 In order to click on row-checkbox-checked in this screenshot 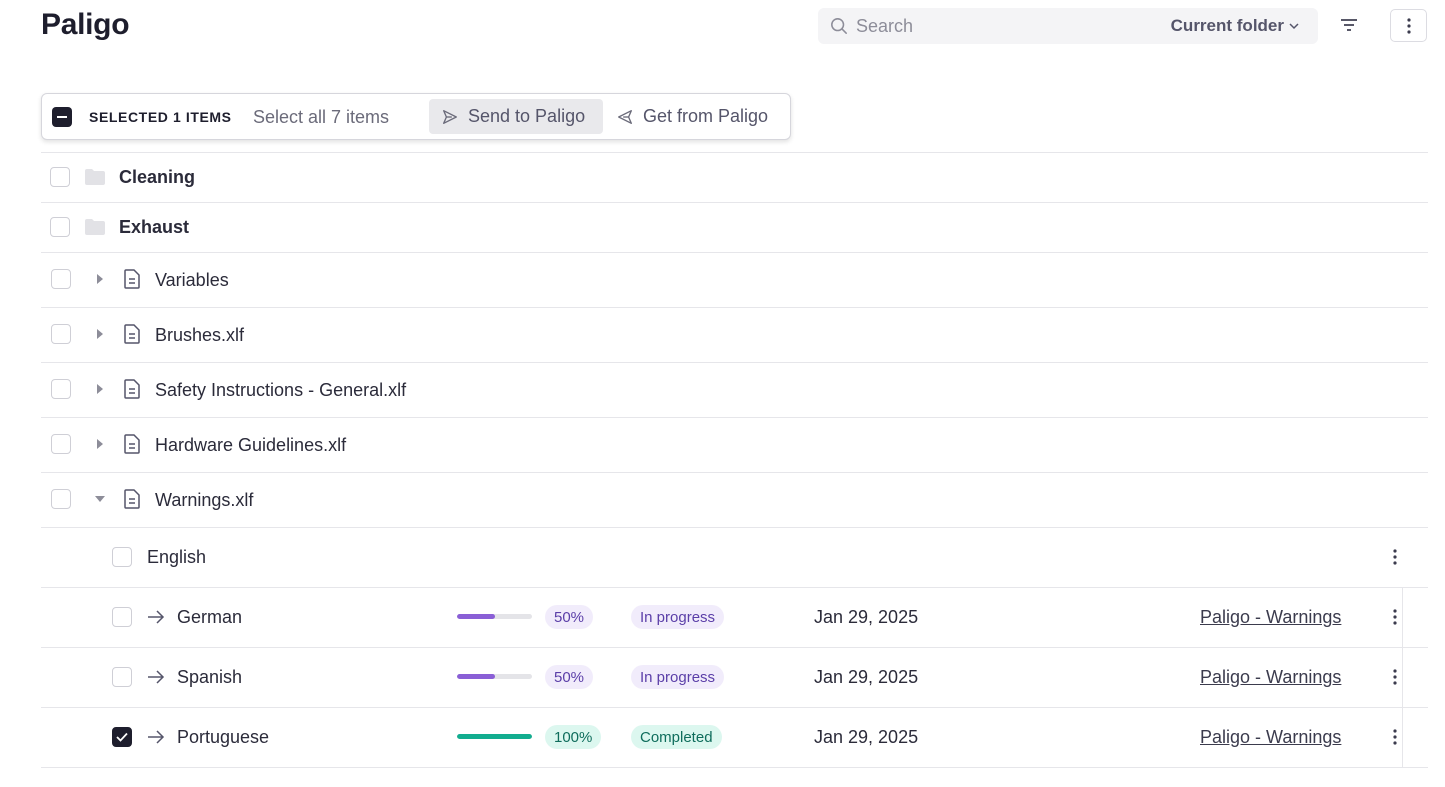, I will do `click(122, 737)`.